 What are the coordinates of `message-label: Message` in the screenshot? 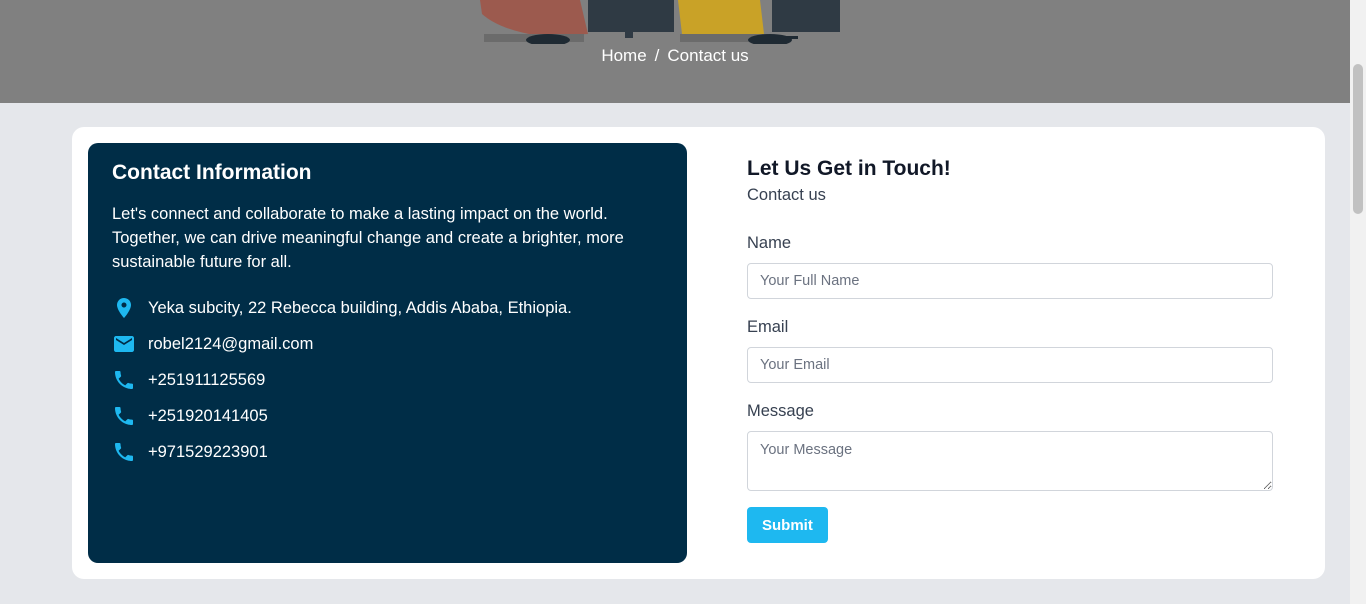 It's located at (780, 411).